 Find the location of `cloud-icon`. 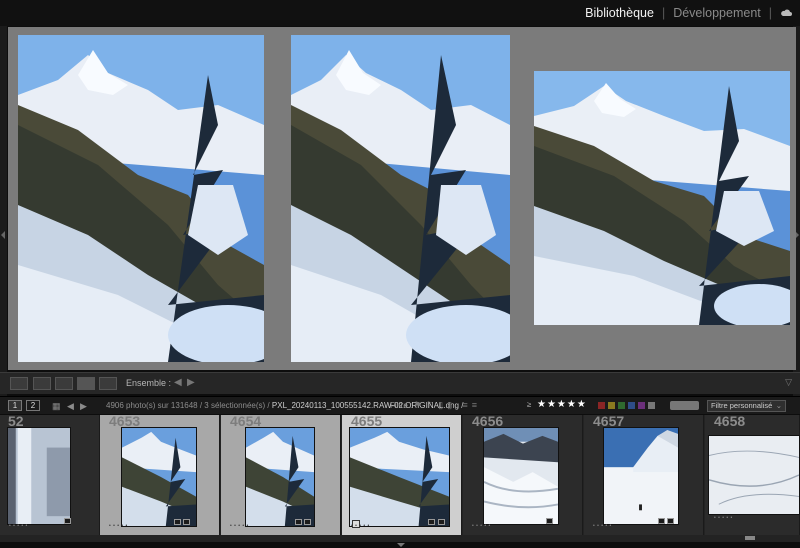

cloud-icon is located at coordinates (786, 12).